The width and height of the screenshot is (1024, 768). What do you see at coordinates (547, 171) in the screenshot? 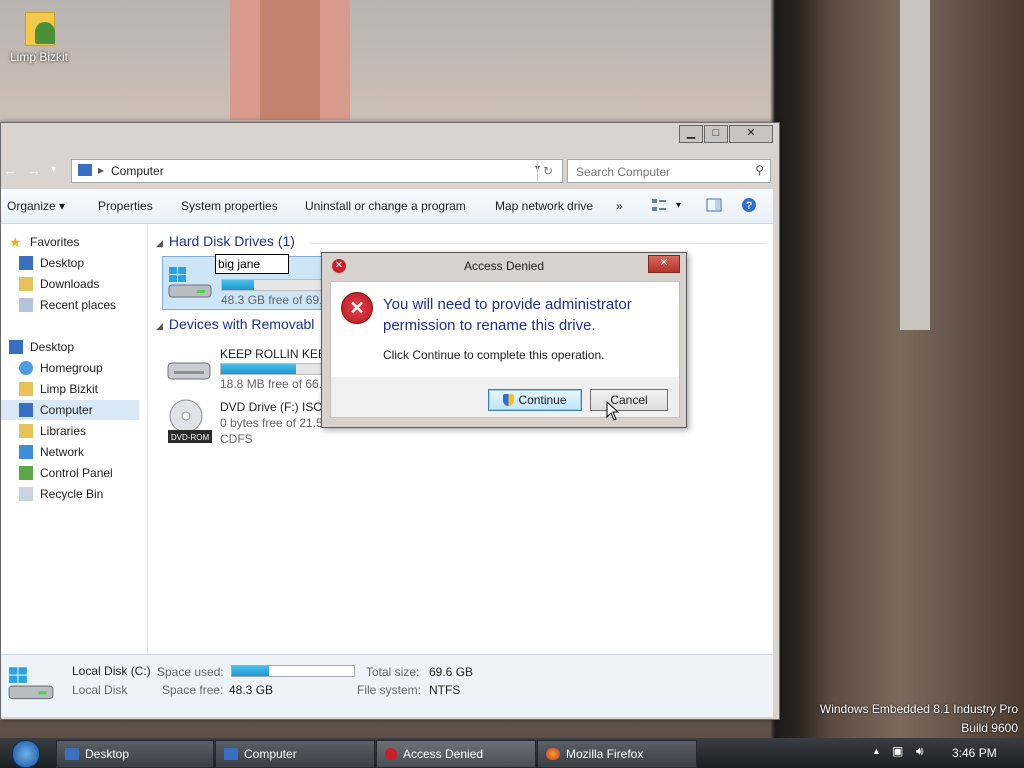
I see `refresh-icon: ↻` at bounding box center [547, 171].